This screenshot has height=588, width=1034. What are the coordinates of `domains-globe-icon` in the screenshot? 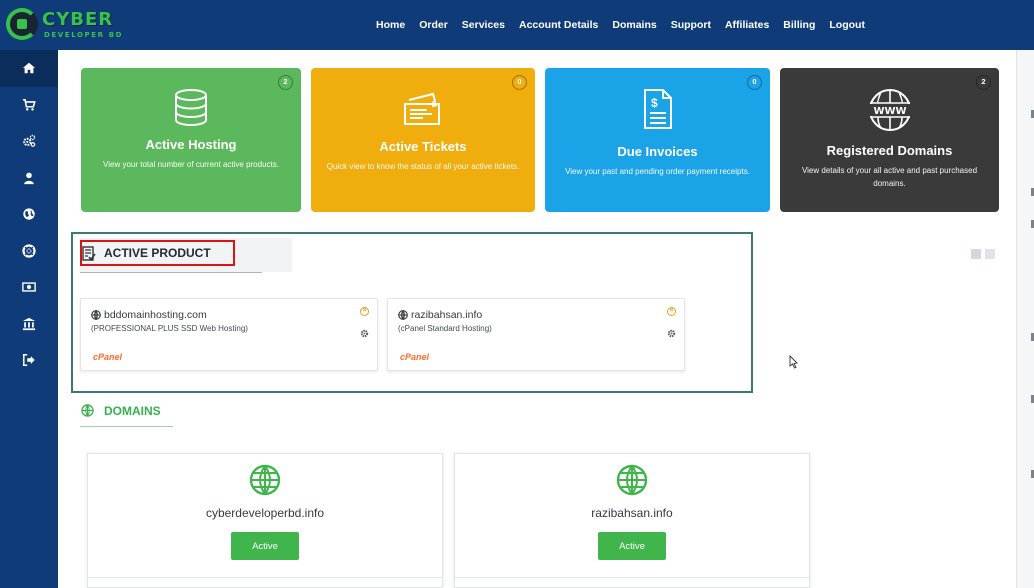 It's located at (87, 410).